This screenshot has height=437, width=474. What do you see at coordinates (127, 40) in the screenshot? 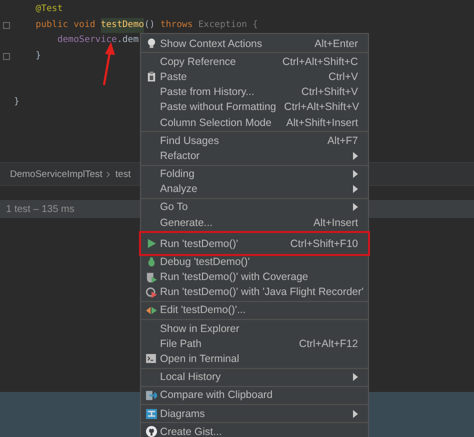
I see `code-token: .dem` at bounding box center [127, 40].